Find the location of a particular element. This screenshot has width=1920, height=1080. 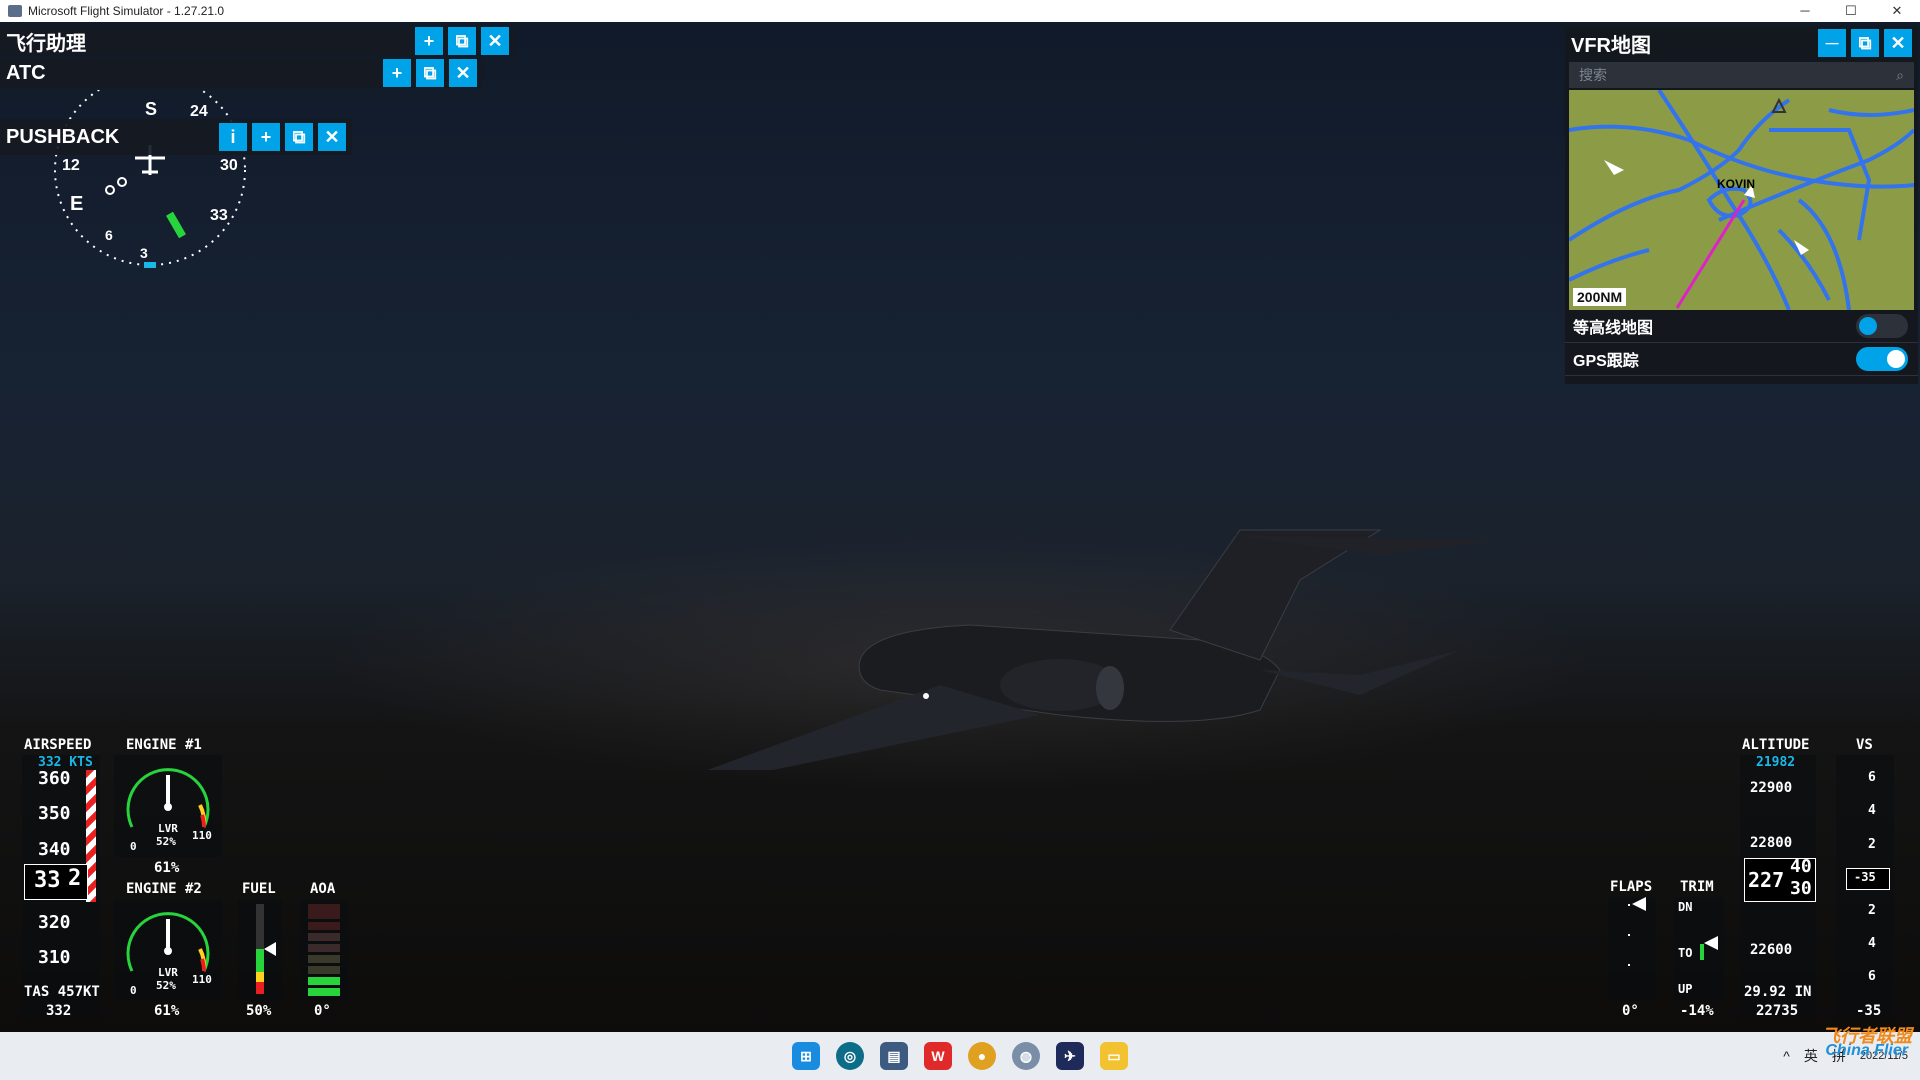

close-icon: ✕ is located at coordinates (1897, 11).